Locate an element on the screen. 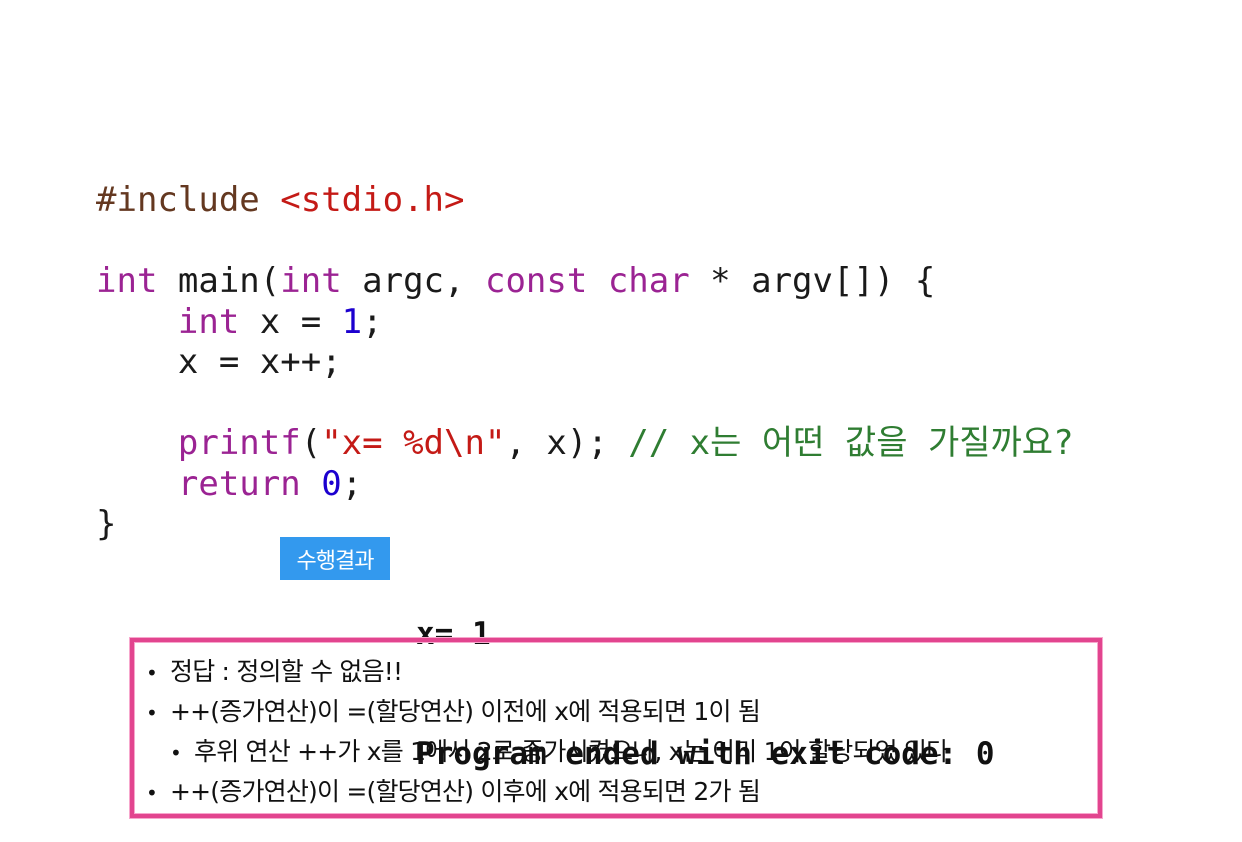  code-line-return: return 0; is located at coordinates (585, 484).